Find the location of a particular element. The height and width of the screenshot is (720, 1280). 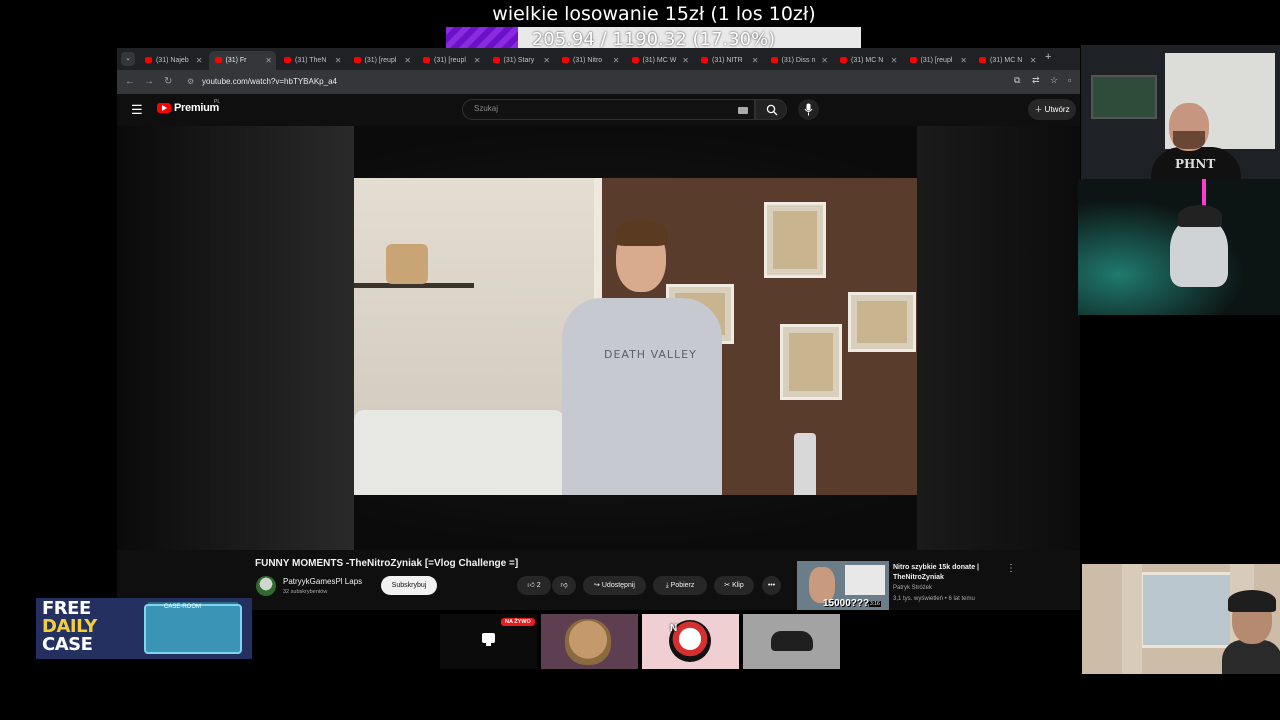

search-box: Szukaj is located at coordinates (608, 109).